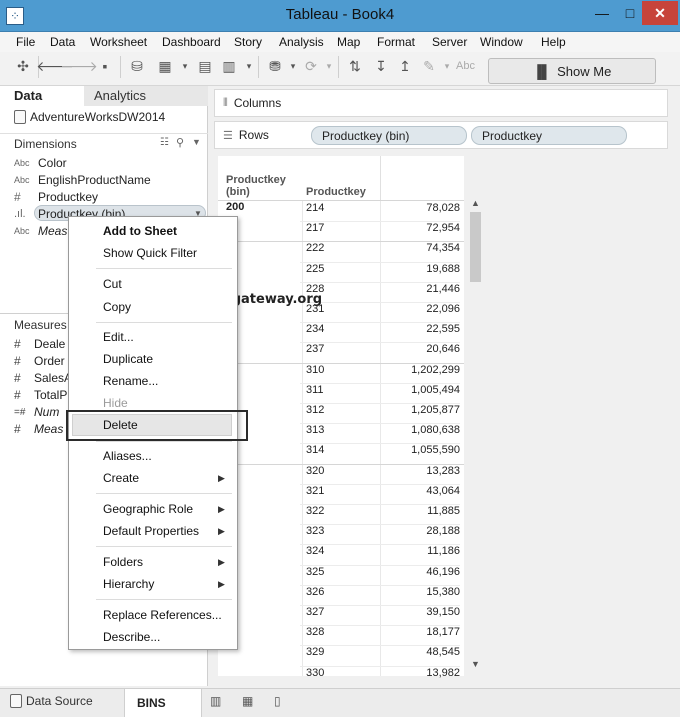 This screenshot has width=680, height=717. I want to click on highlight-icon: ✎, so click(429, 66).